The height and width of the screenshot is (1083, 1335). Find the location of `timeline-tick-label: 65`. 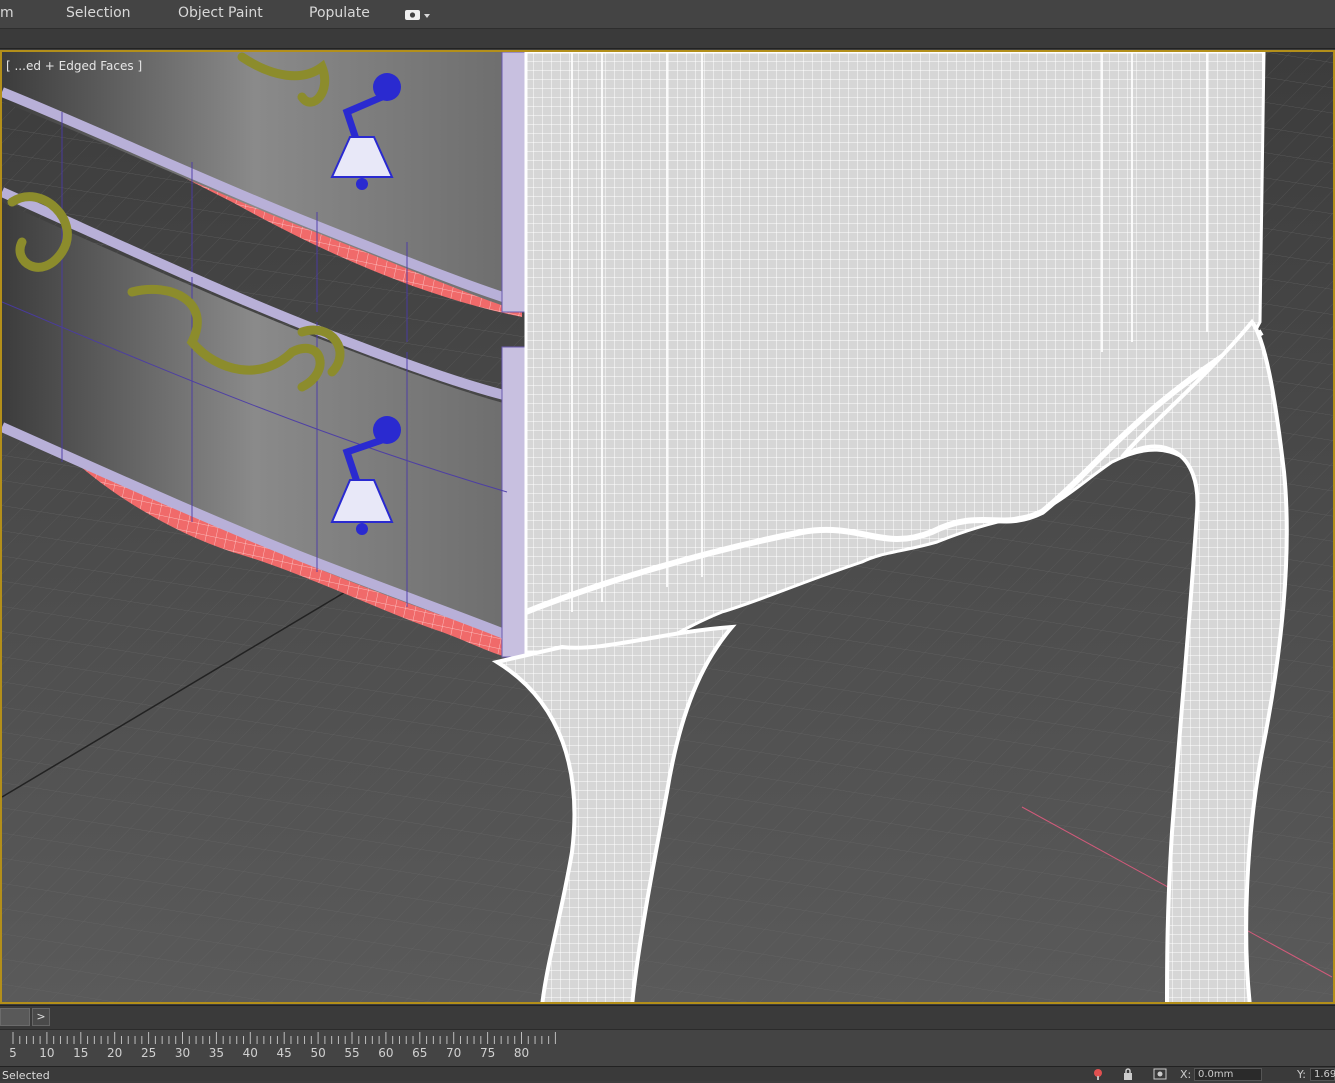

timeline-tick-label: 65 is located at coordinates (420, 1053).